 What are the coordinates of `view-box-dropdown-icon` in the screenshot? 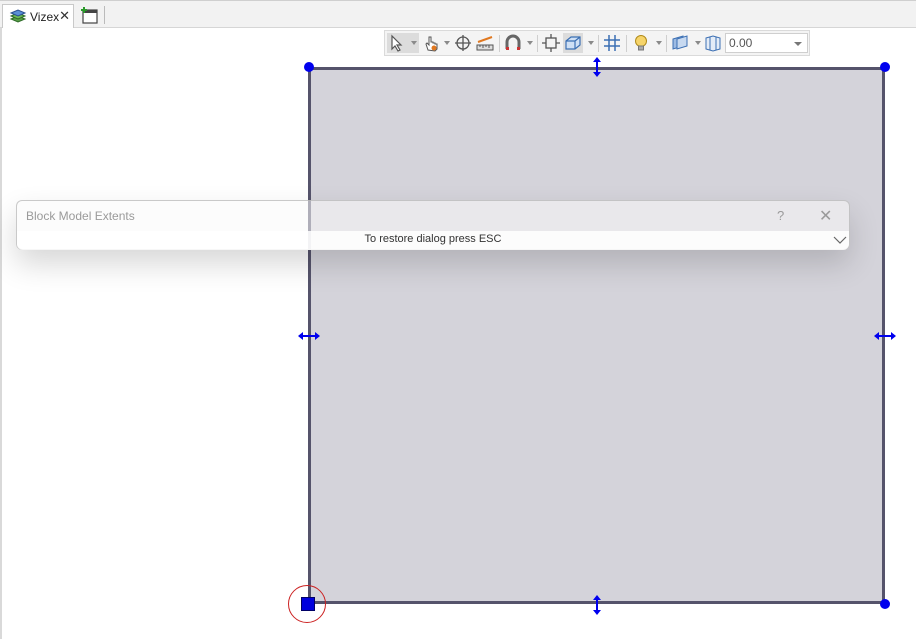 It's located at (591, 43).